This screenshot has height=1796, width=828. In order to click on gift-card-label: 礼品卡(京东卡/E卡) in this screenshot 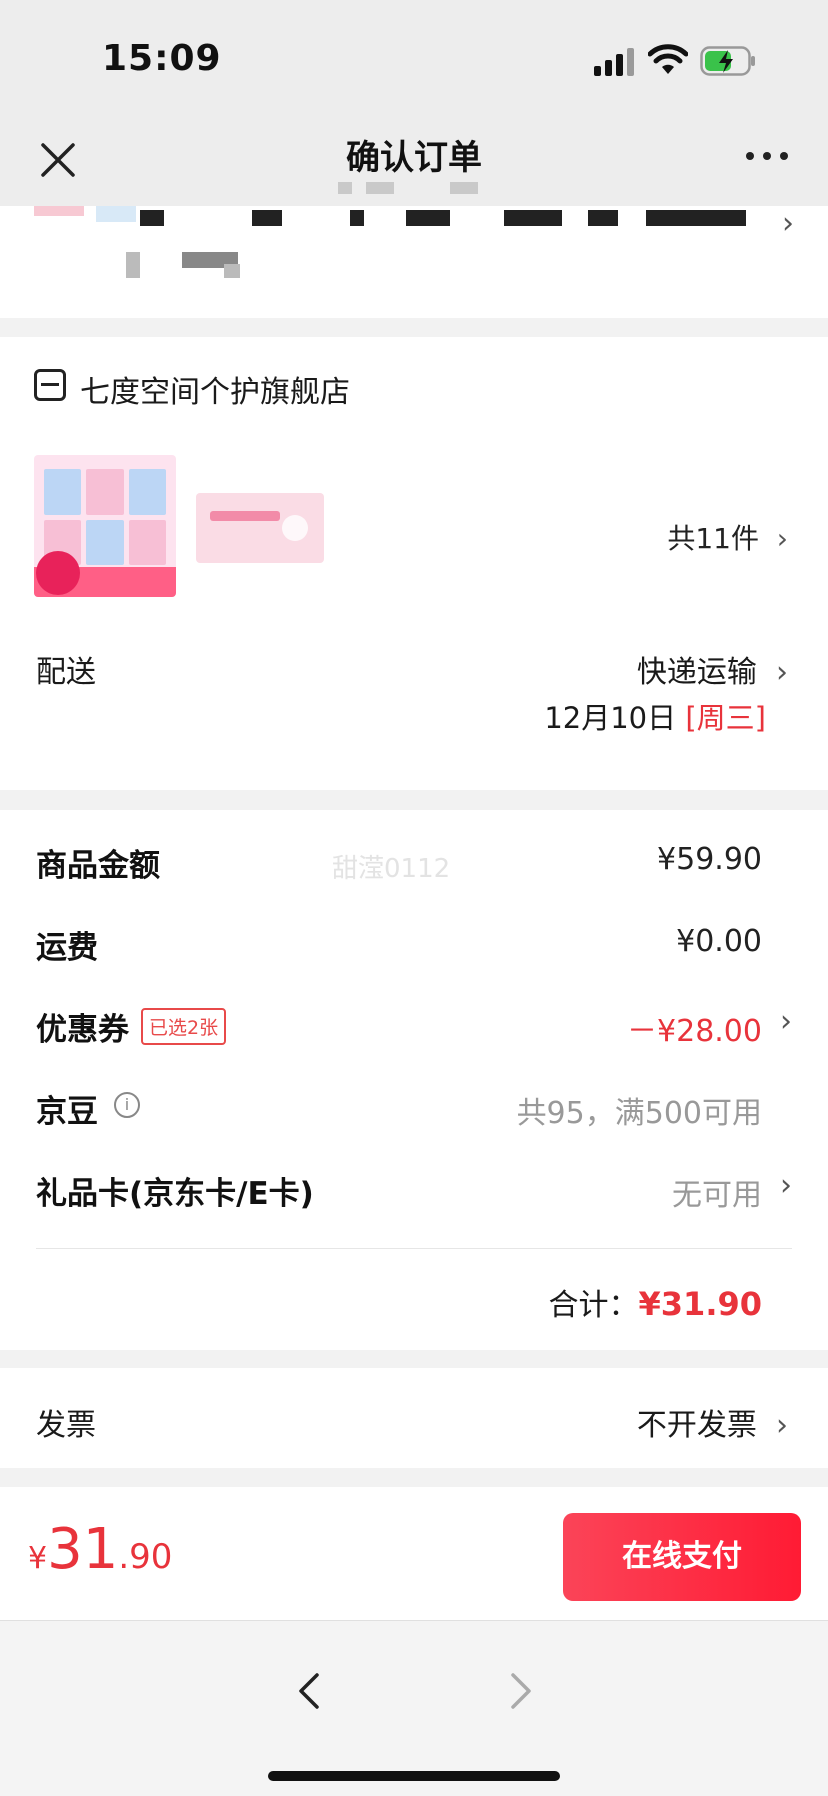, I will do `click(175, 1194)`.